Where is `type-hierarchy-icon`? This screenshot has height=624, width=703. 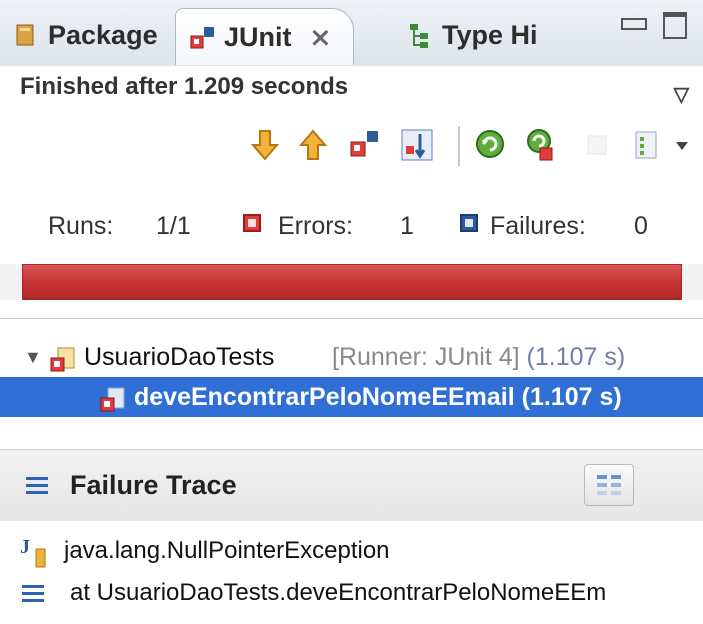 type-hierarchy-icon is located at coordinates (420, 35).